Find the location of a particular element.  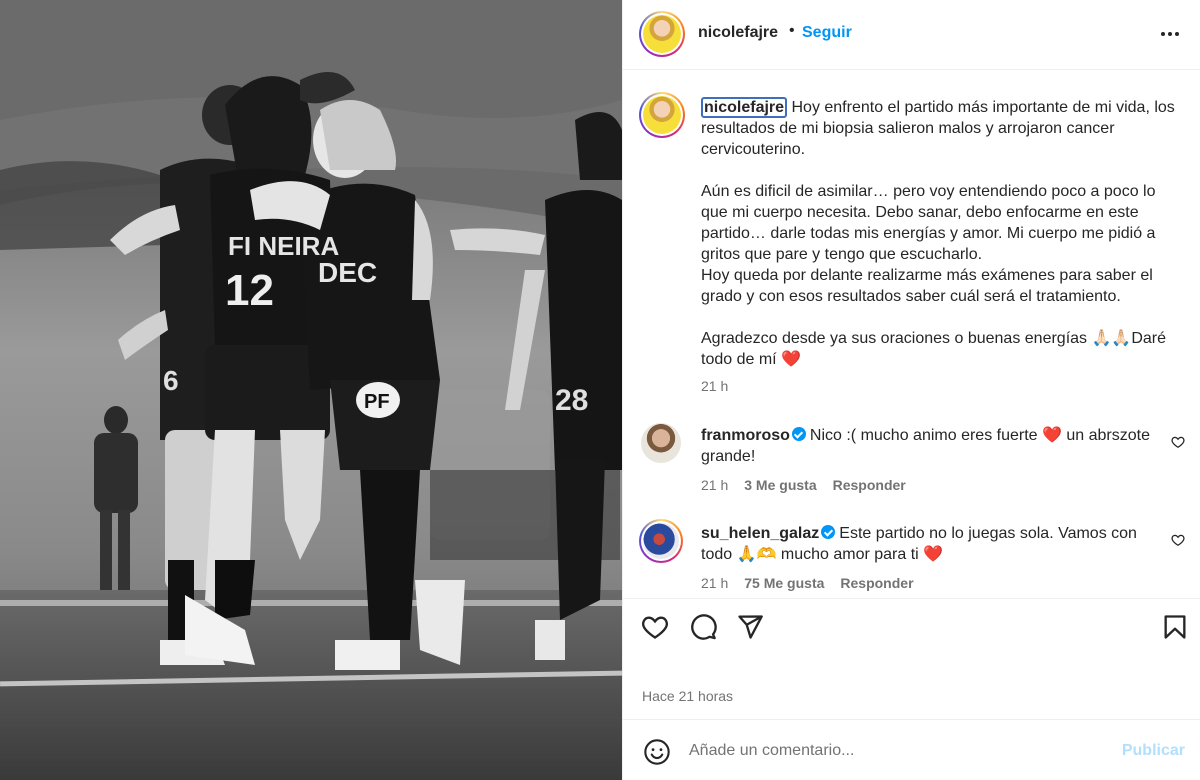

comment-likes: 3 Me gusta is located at coordinates (780, 485).